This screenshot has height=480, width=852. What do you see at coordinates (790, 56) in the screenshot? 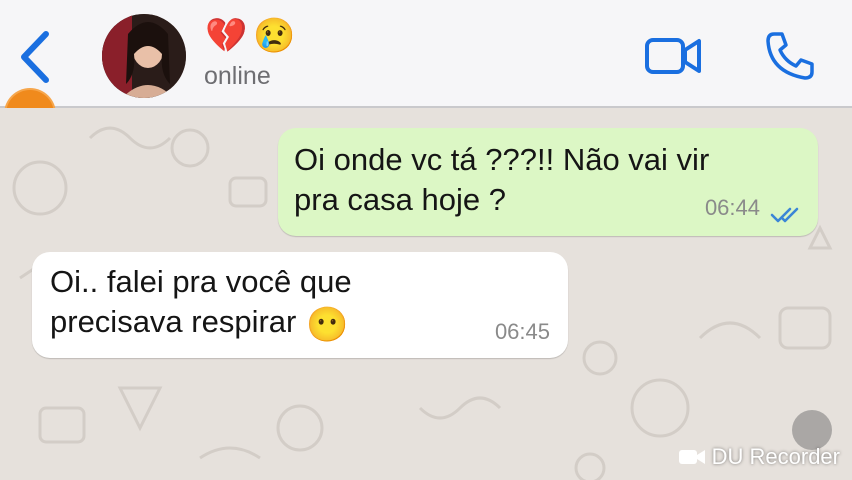
I see `phone-icon` at bounding box center [790, 56].